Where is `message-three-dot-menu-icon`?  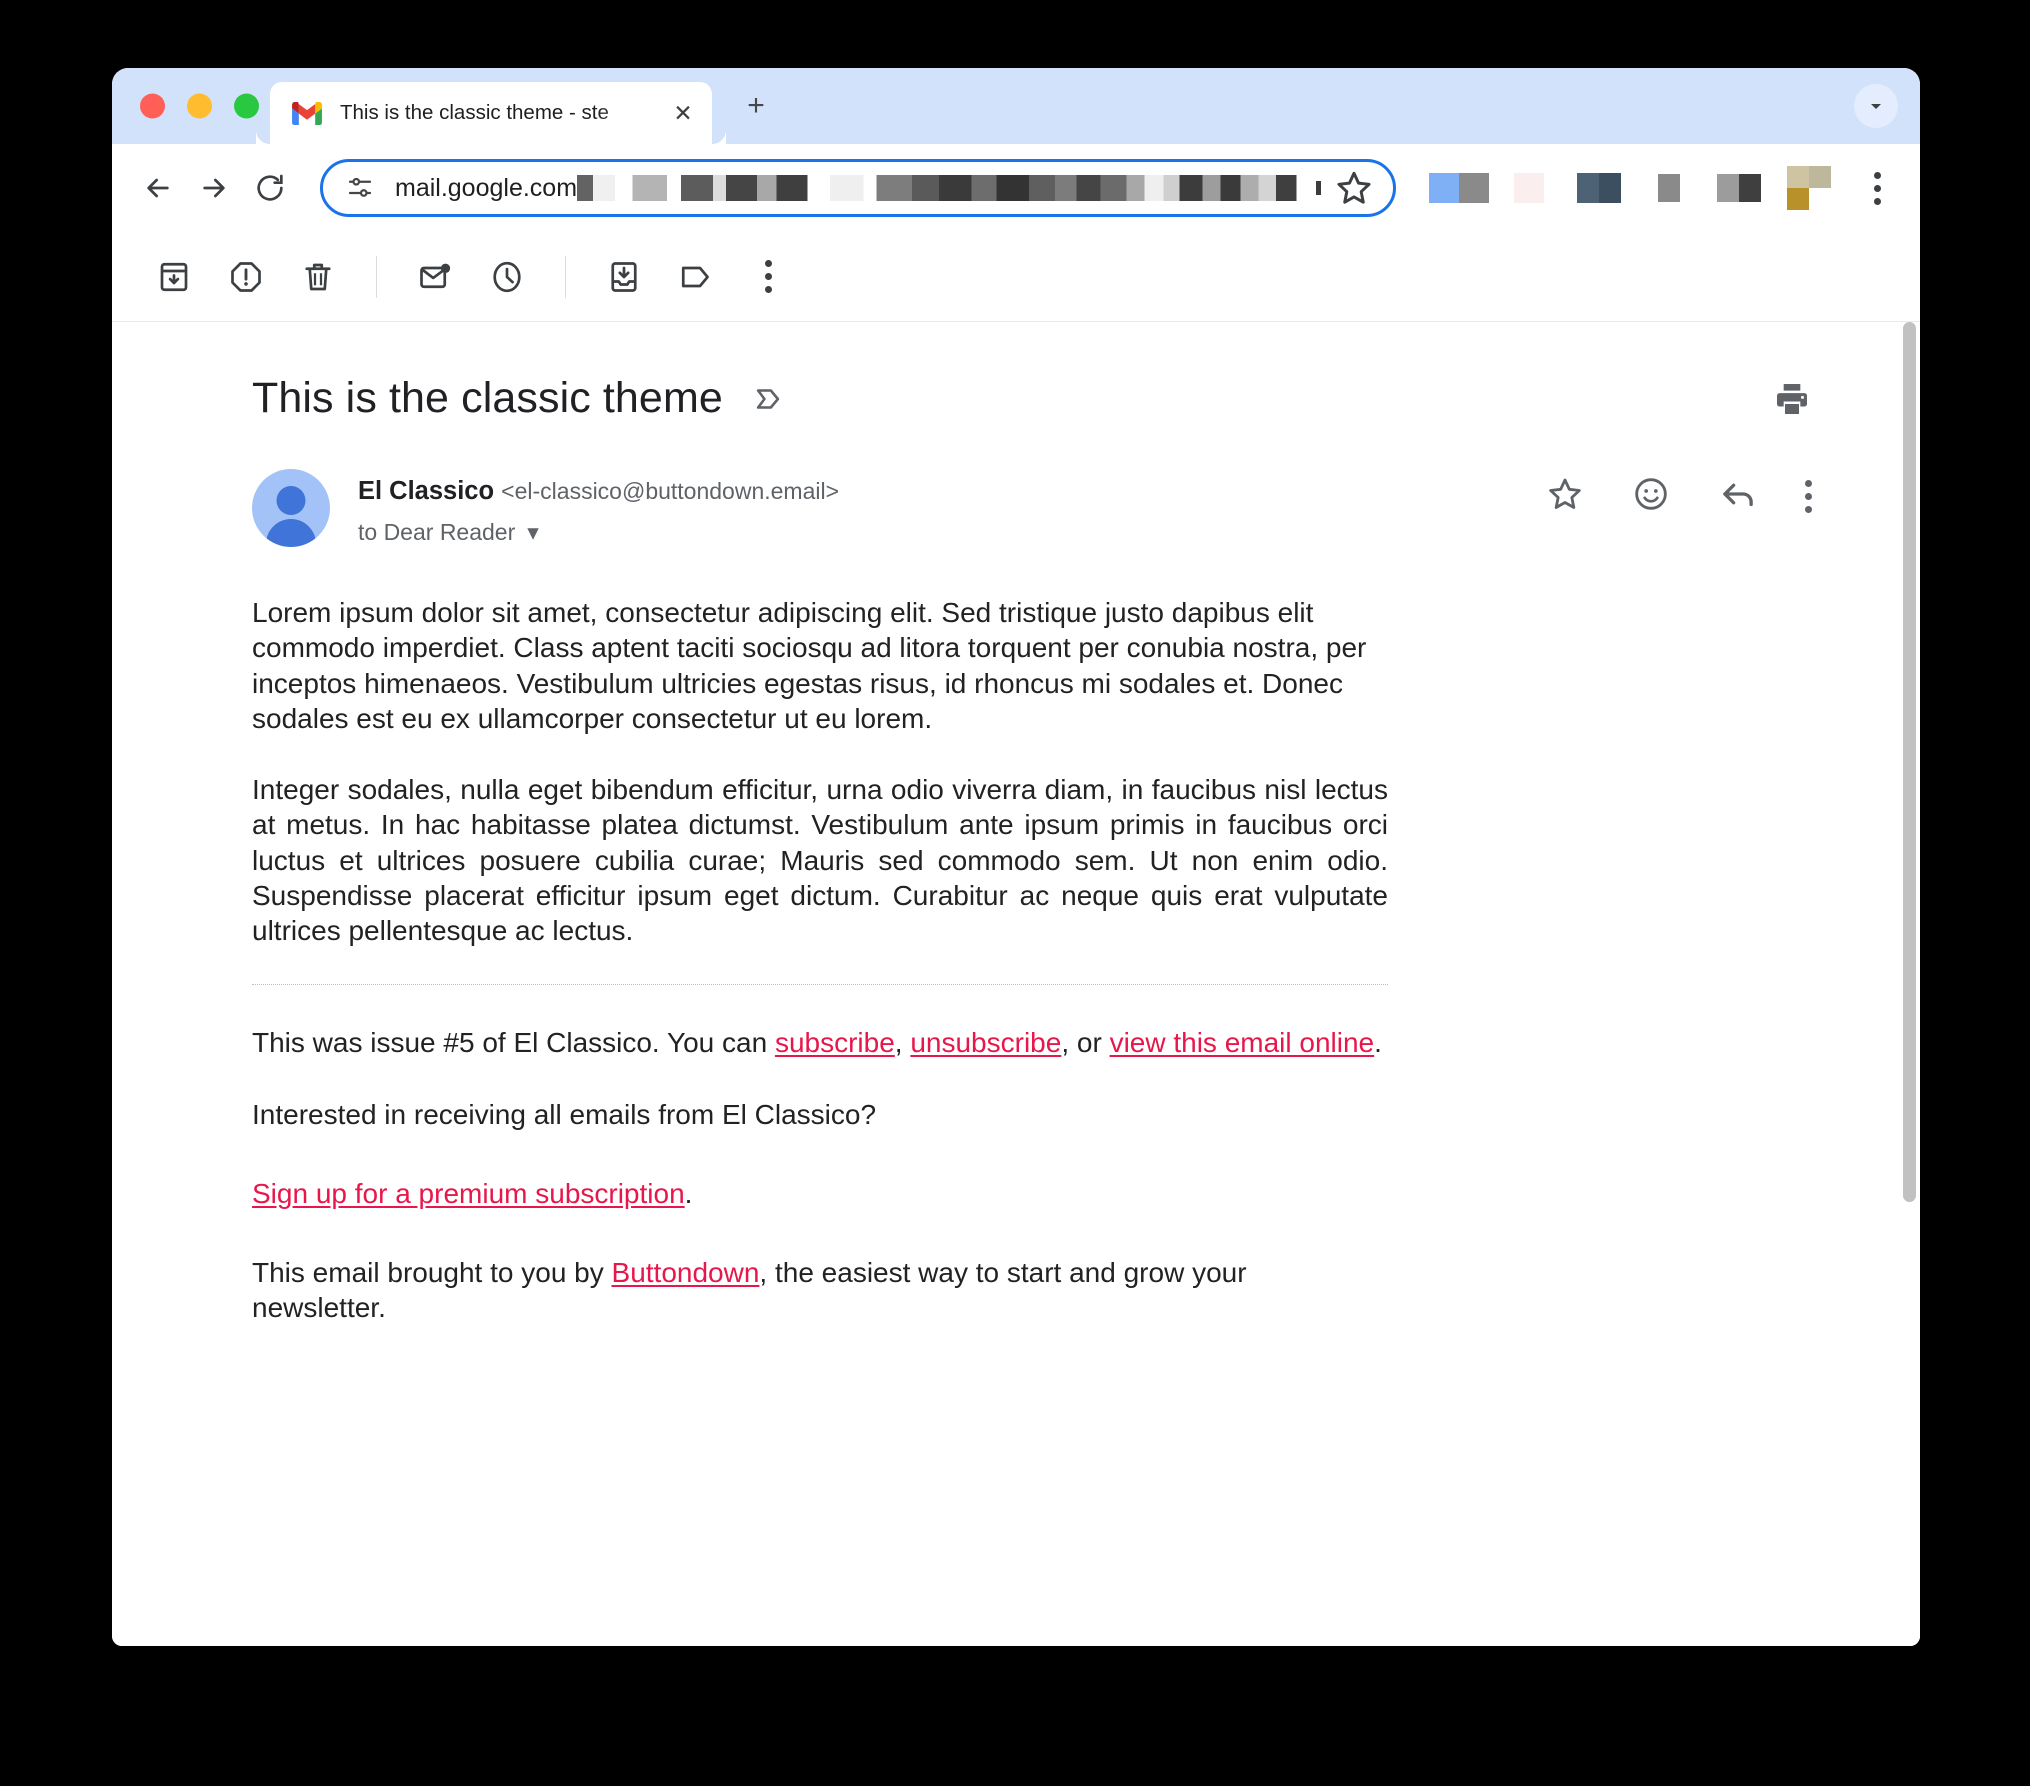
message-three-dot-menu-icon is located at coordinates (1808, 496).